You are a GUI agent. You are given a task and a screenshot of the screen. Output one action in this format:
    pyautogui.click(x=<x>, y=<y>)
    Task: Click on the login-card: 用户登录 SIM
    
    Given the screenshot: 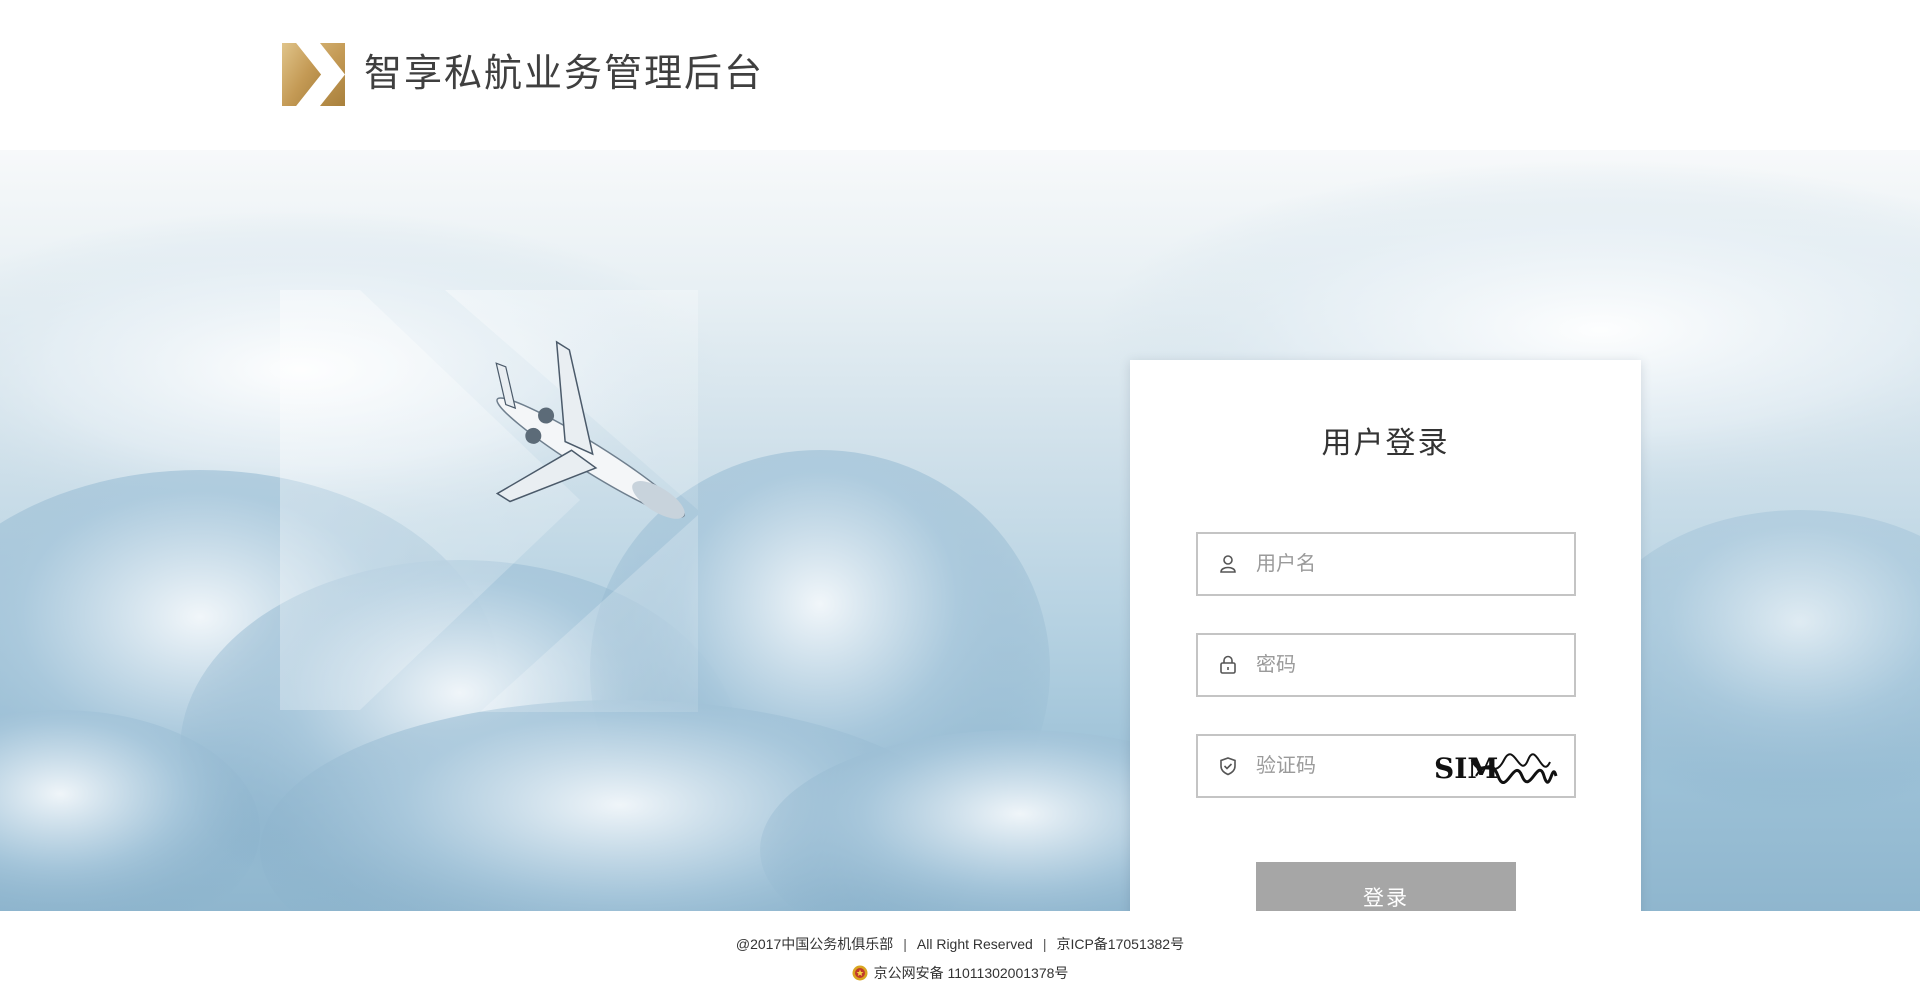 What is the action you would take?
    pyautogui.click(x=1385, y=635)
    